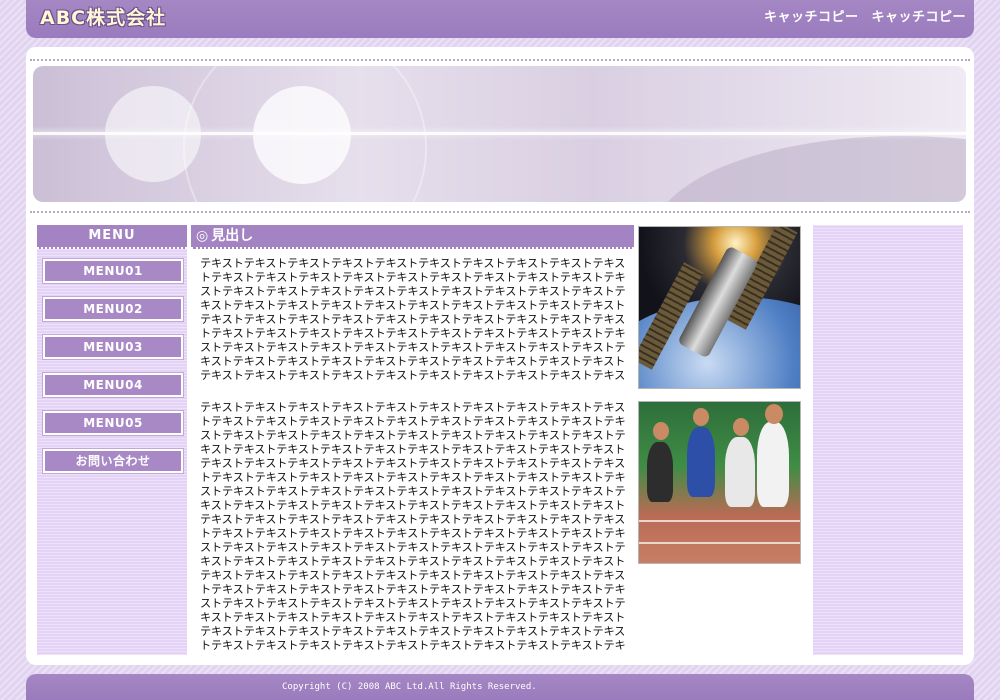  Describe the element at coordinates (113, 423) in the screenshot. I see `menu-item-05: MENU05` at that location.